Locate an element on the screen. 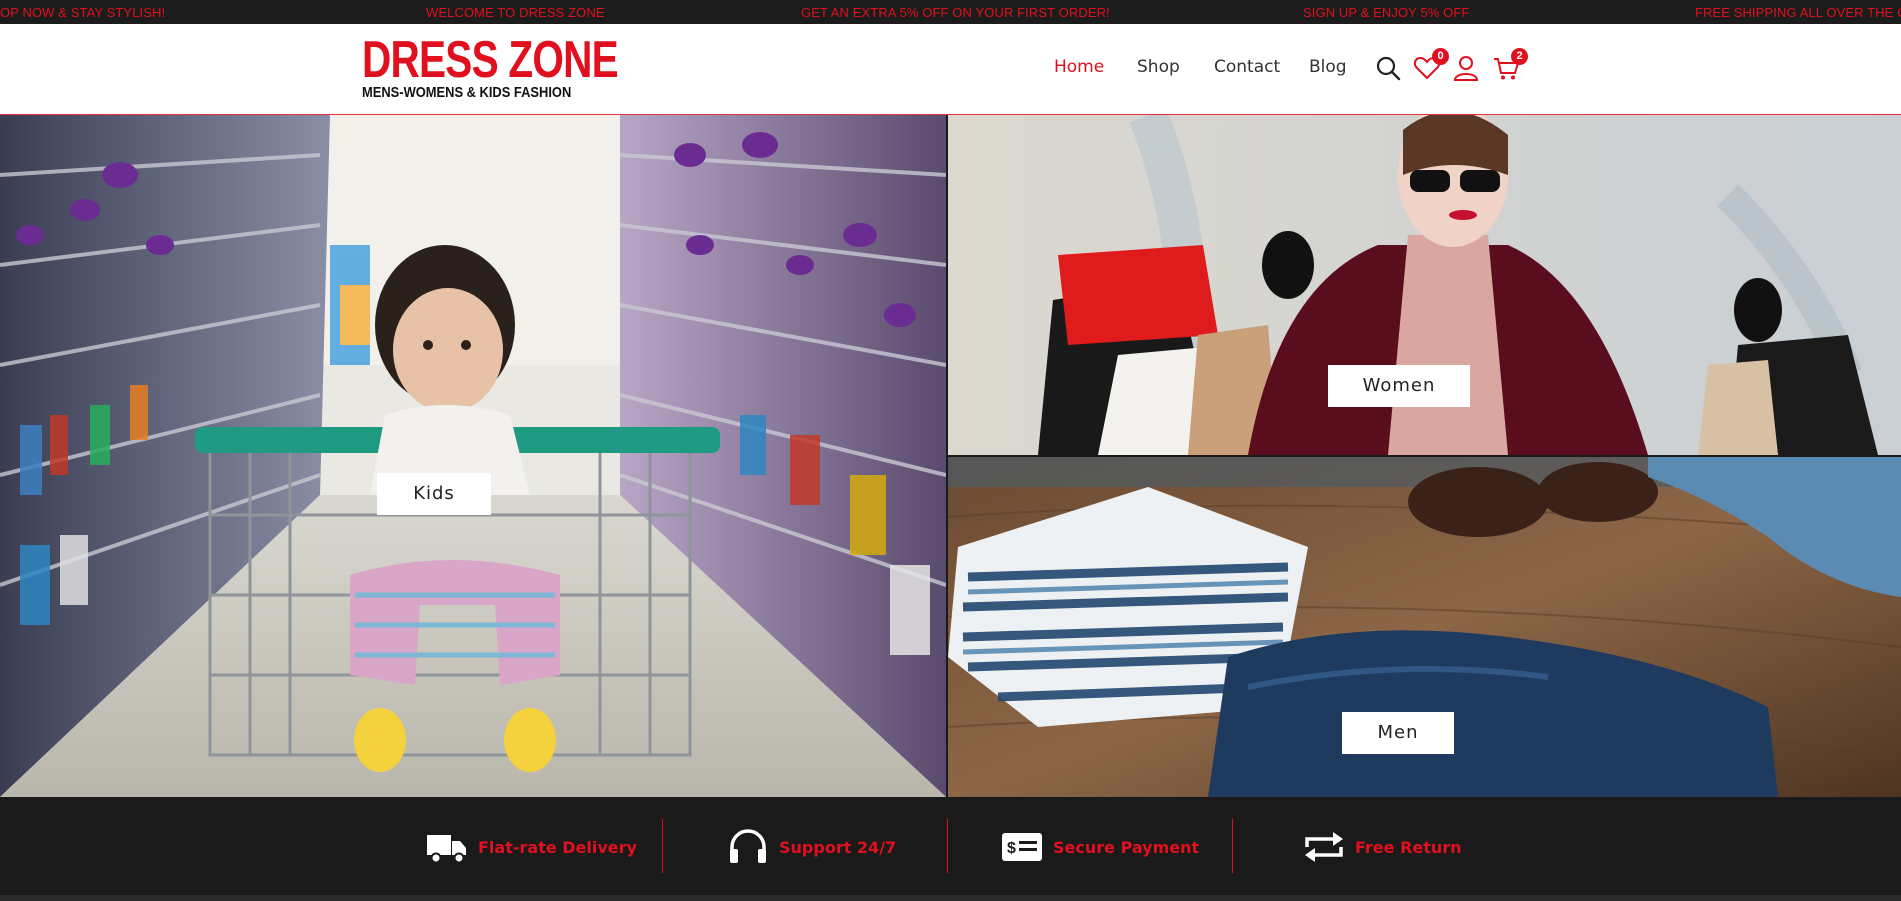  women-category-button: Women is located at coordinates (1399, 386).